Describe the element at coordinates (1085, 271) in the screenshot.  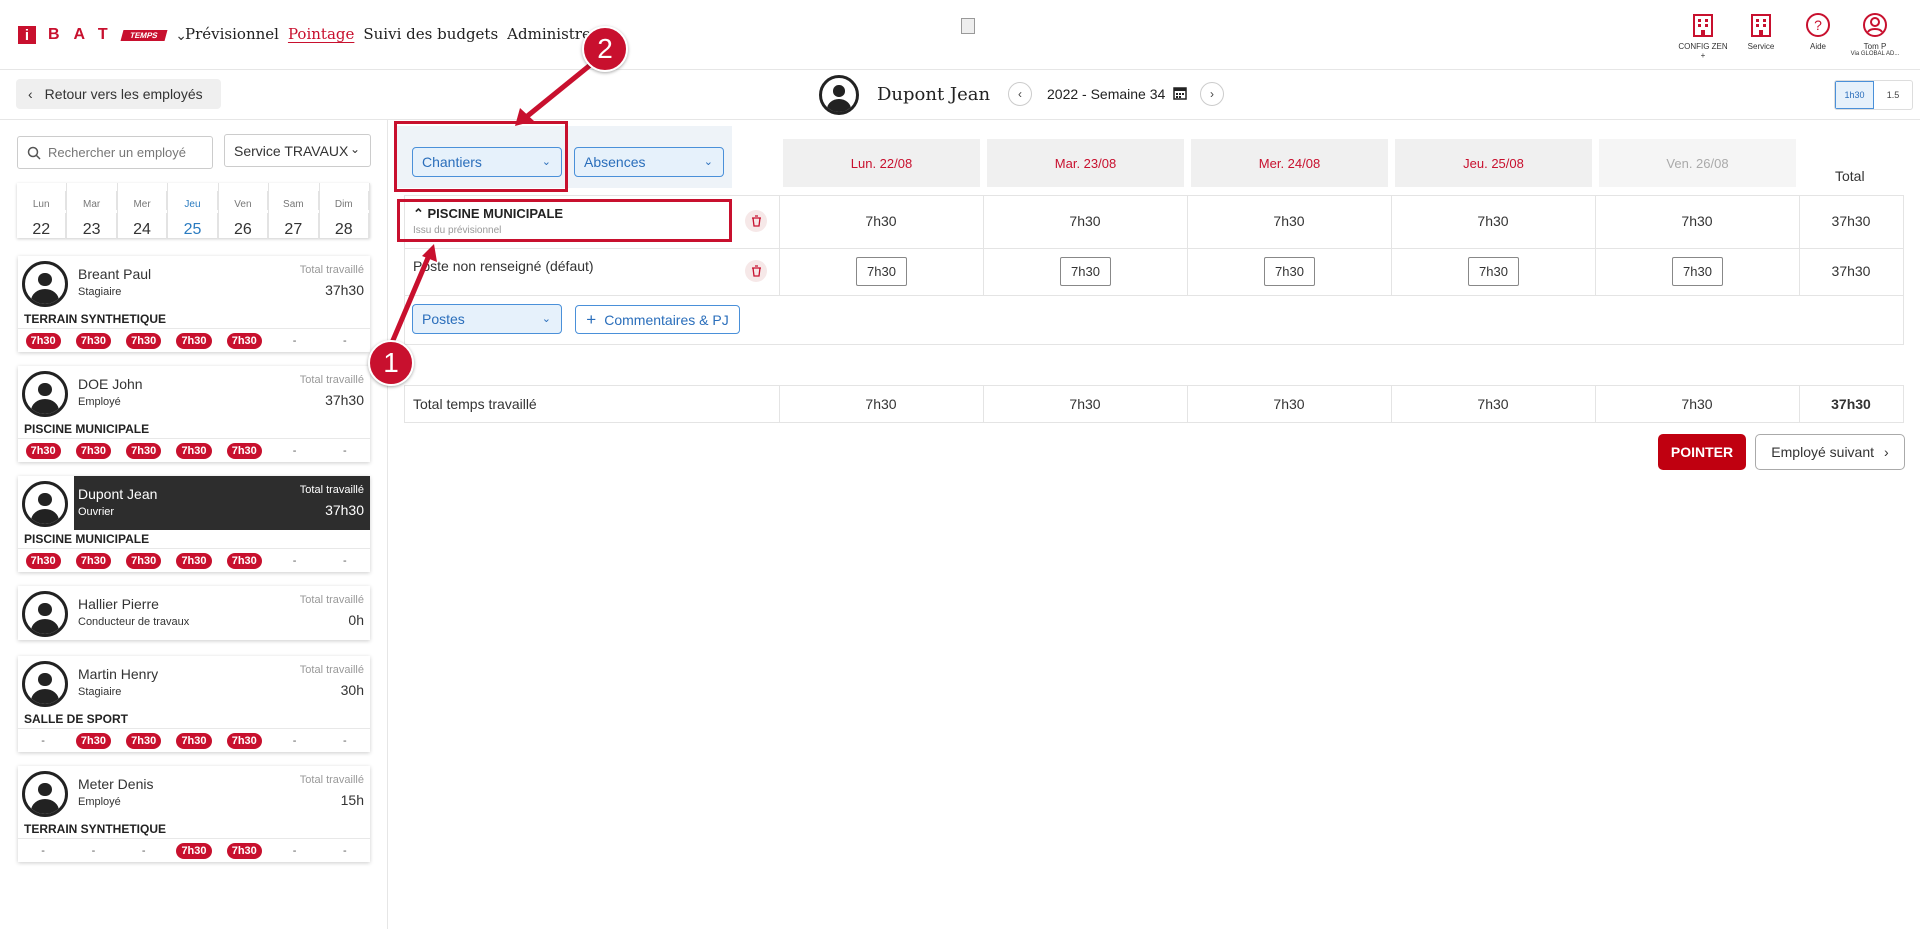
I see `hours-input-tue: 7h30` at that location.